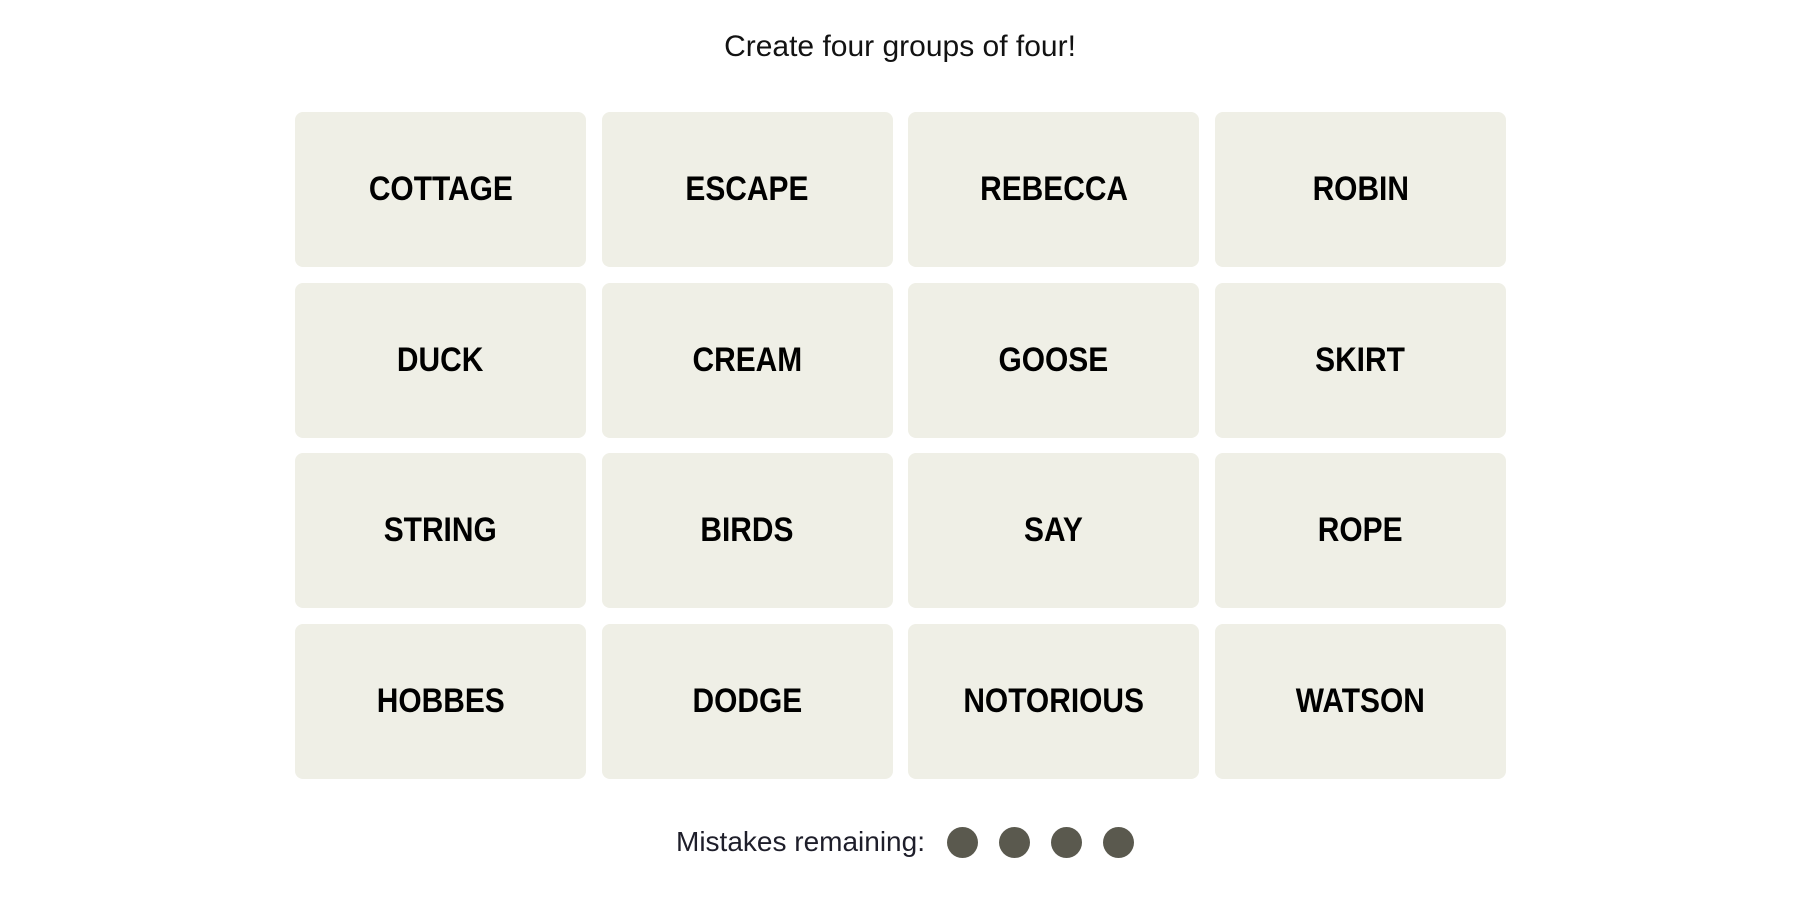 Image resolution: width=1800 pixels, height=900 pixels. I want to click on word-tile-label: DUCK, so click(440, 359).